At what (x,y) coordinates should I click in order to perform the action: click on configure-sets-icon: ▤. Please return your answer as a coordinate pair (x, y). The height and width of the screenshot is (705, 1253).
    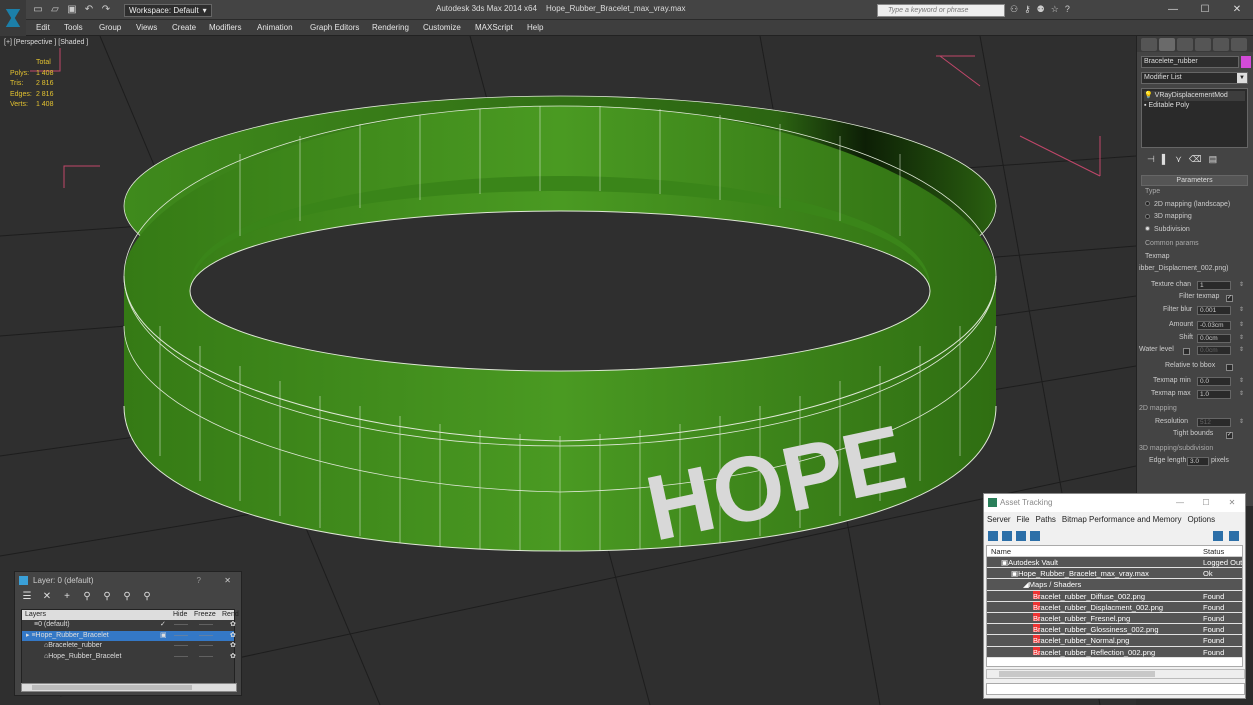
    Looking at the image, I should click on (1213, 159).